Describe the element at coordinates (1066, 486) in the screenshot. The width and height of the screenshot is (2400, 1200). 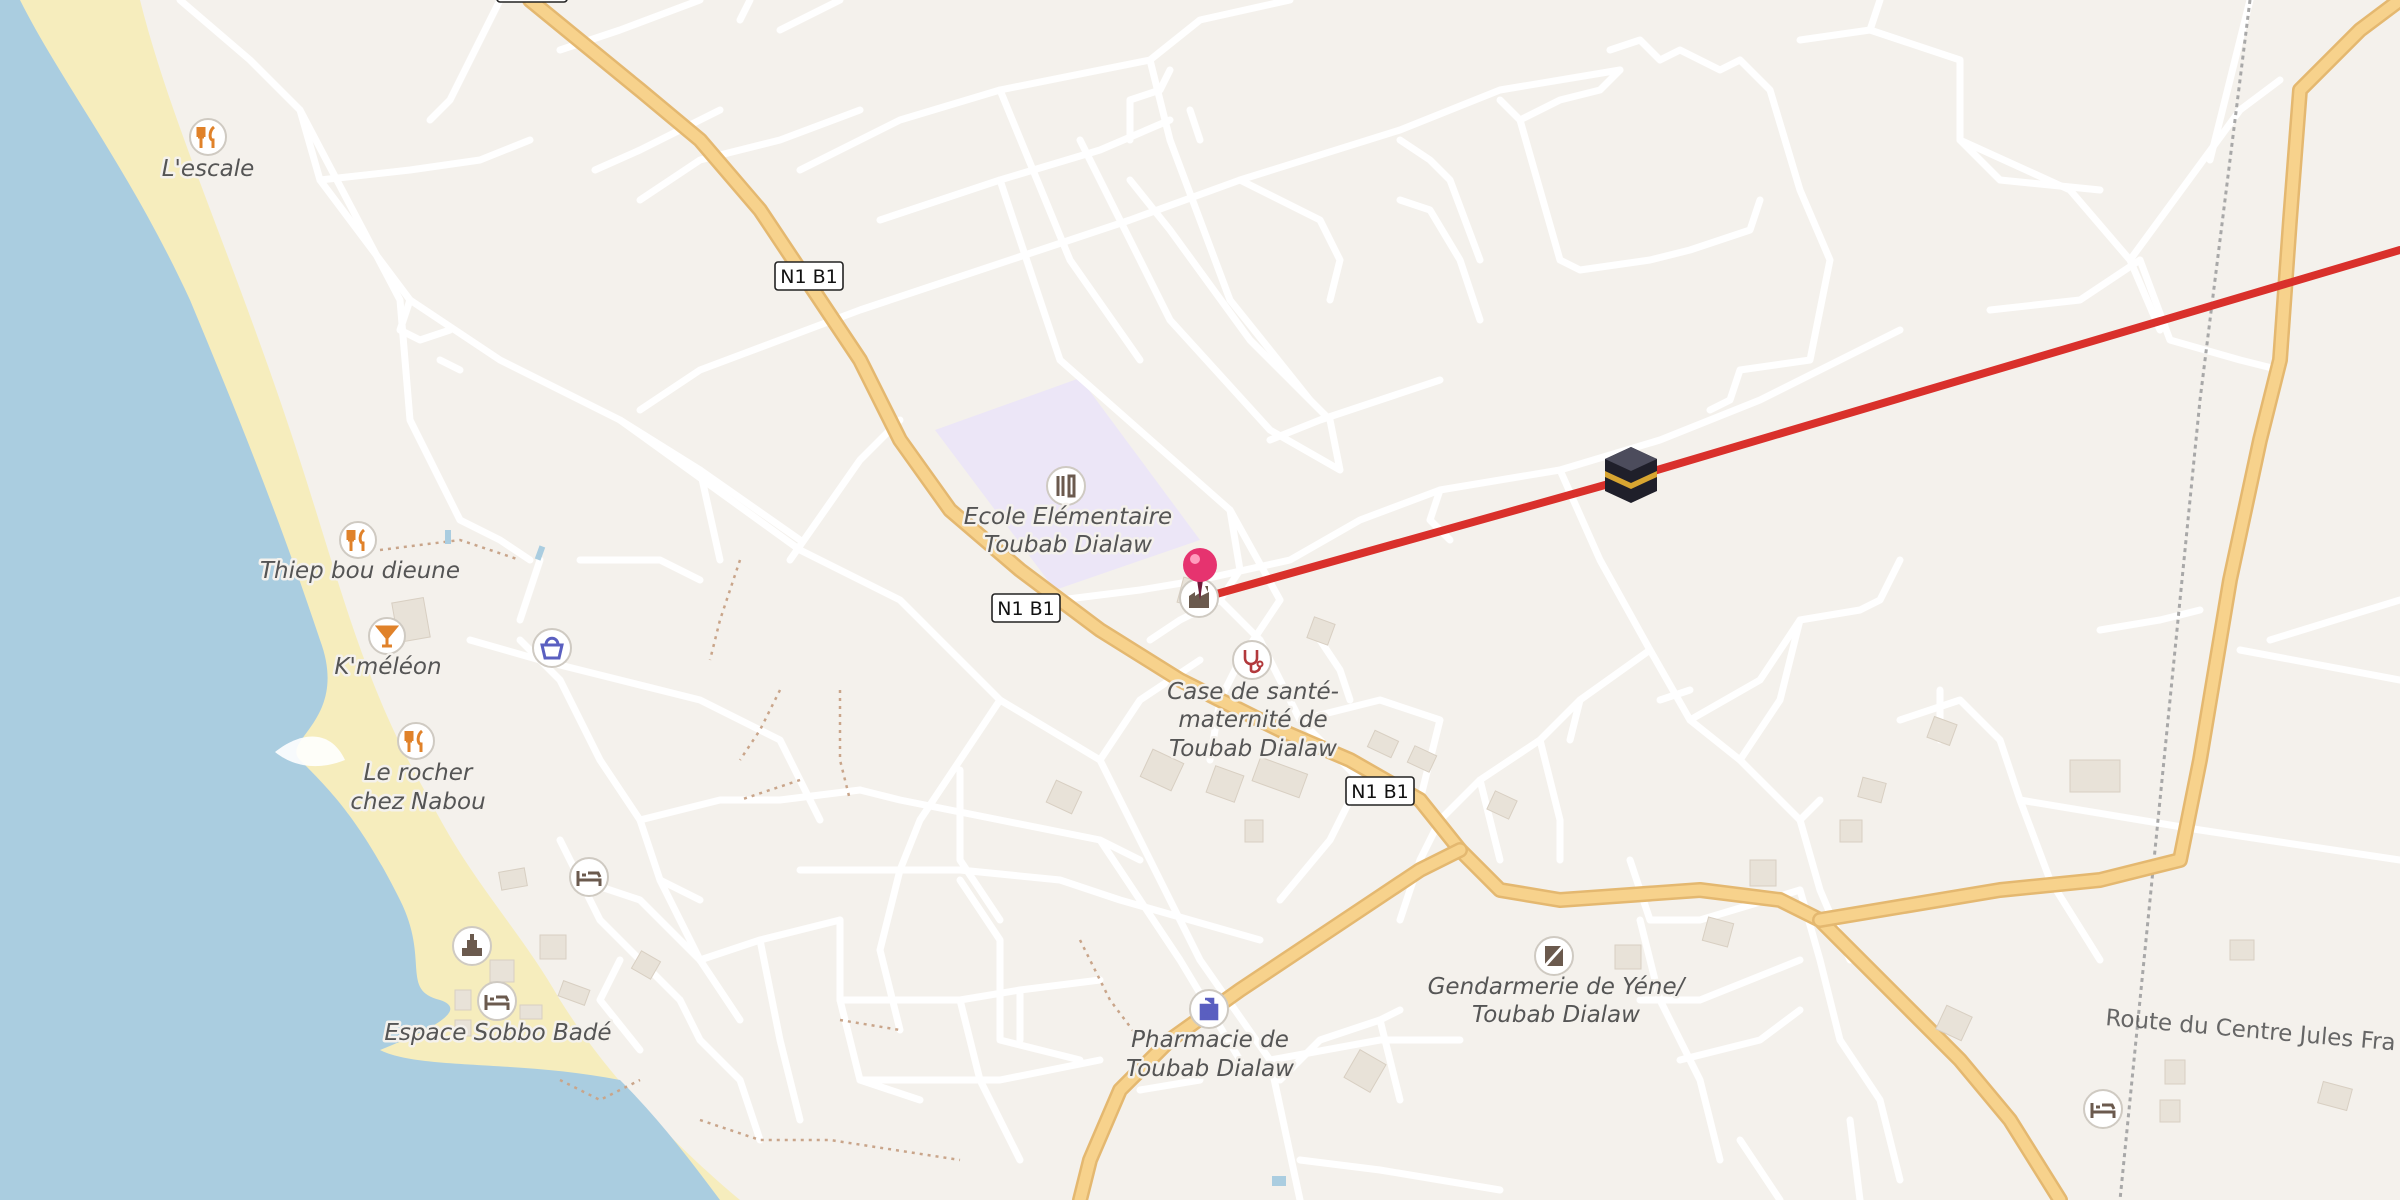
I see `school-icon` at that location.